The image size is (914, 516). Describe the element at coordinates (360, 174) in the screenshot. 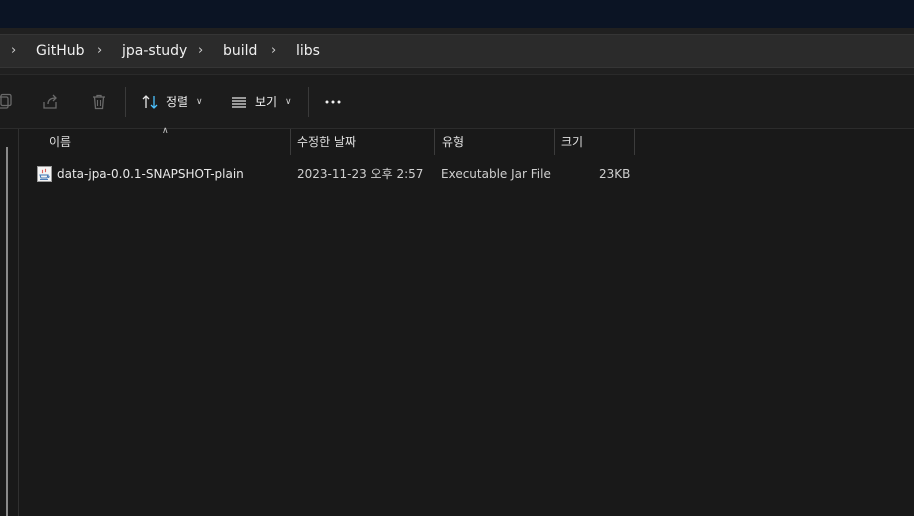

I see `file-date: 2023-11-23 오후 2:57` at that location.